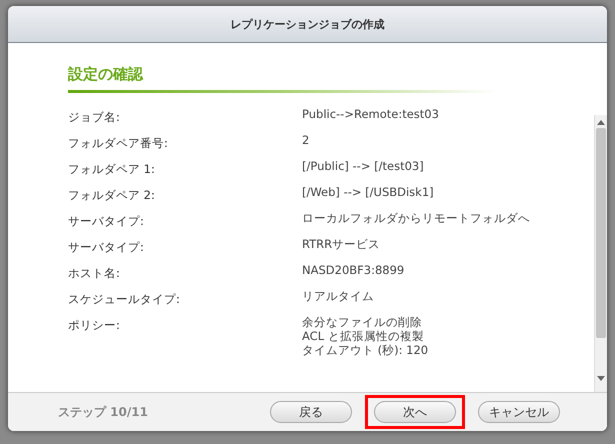 The height and width of the screenshot is (444, 615). I want to click on dialog-button: 次へ, so click(415, 412).